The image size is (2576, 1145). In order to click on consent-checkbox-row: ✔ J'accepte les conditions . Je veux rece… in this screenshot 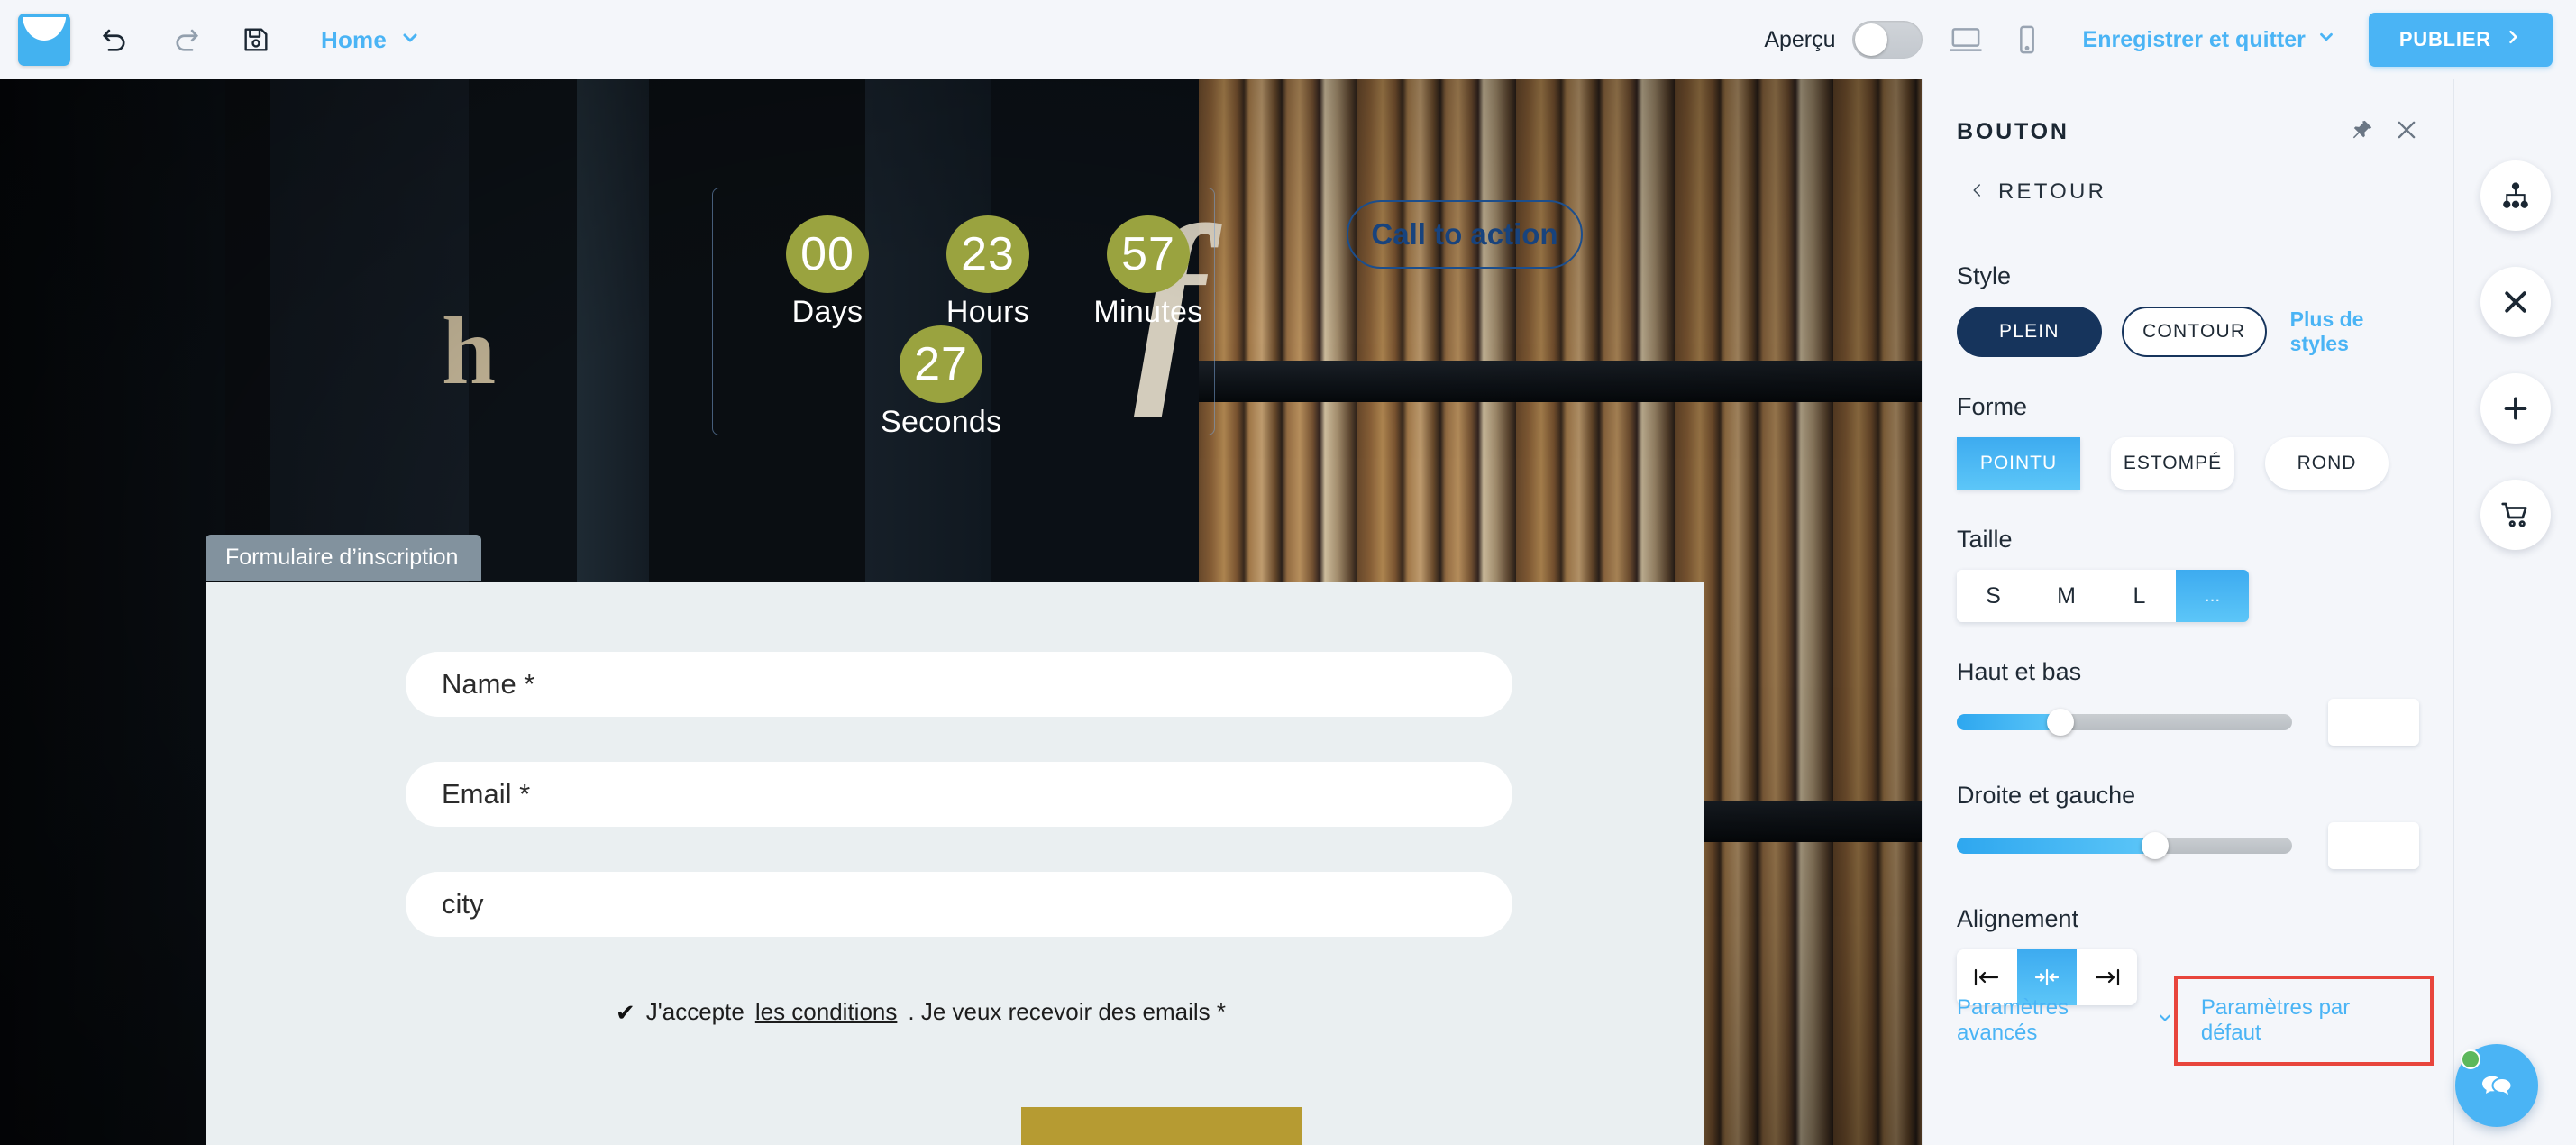, I will do `click(921, 1012)`.